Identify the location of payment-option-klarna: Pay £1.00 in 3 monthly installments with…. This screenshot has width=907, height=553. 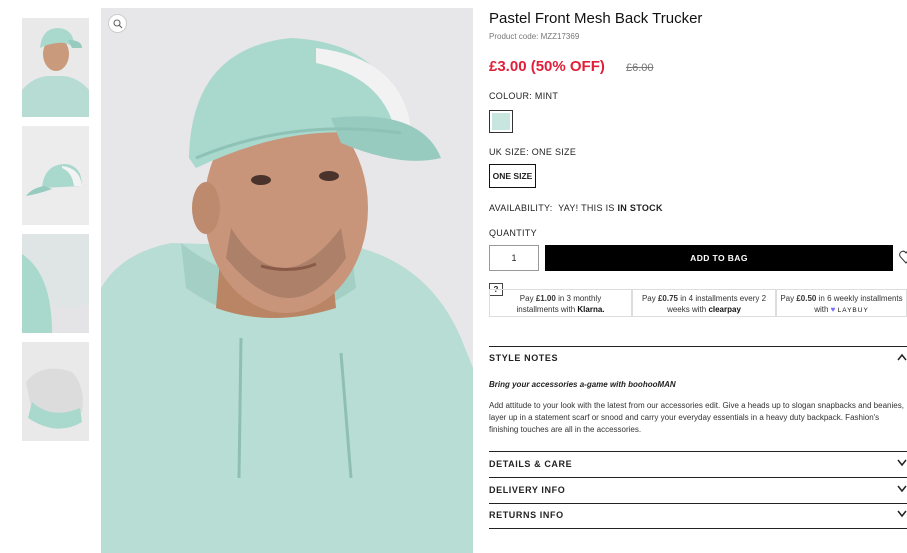
(560, 303).